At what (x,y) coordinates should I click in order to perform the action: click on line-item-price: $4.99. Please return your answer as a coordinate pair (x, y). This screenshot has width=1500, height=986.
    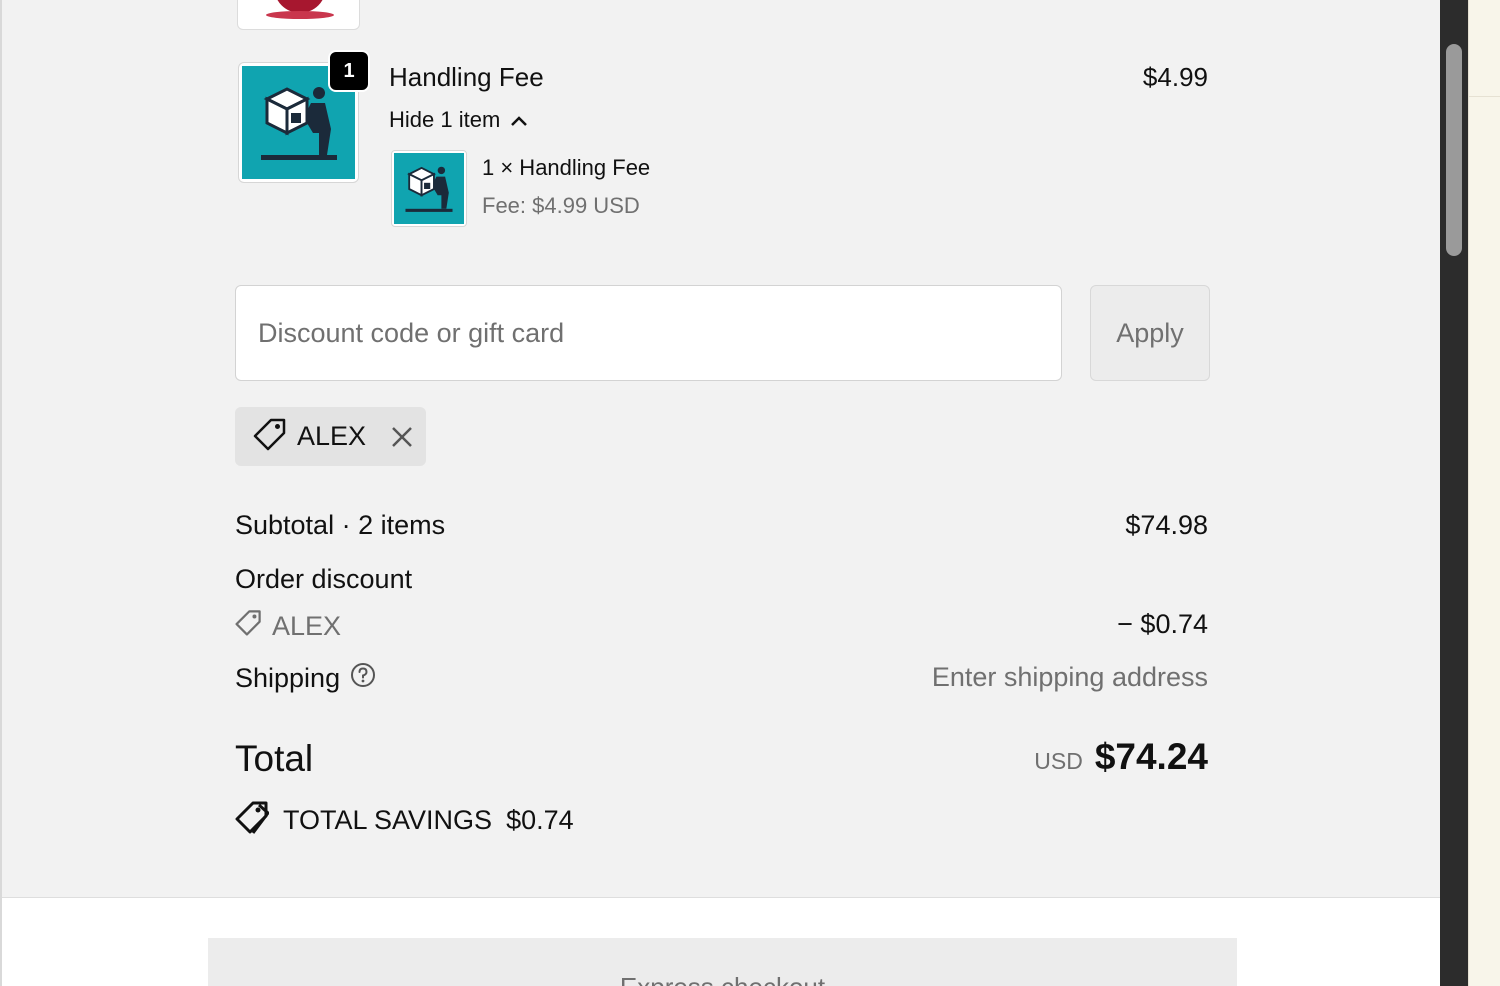
    Looking at the image, I should click on (1175, 77).